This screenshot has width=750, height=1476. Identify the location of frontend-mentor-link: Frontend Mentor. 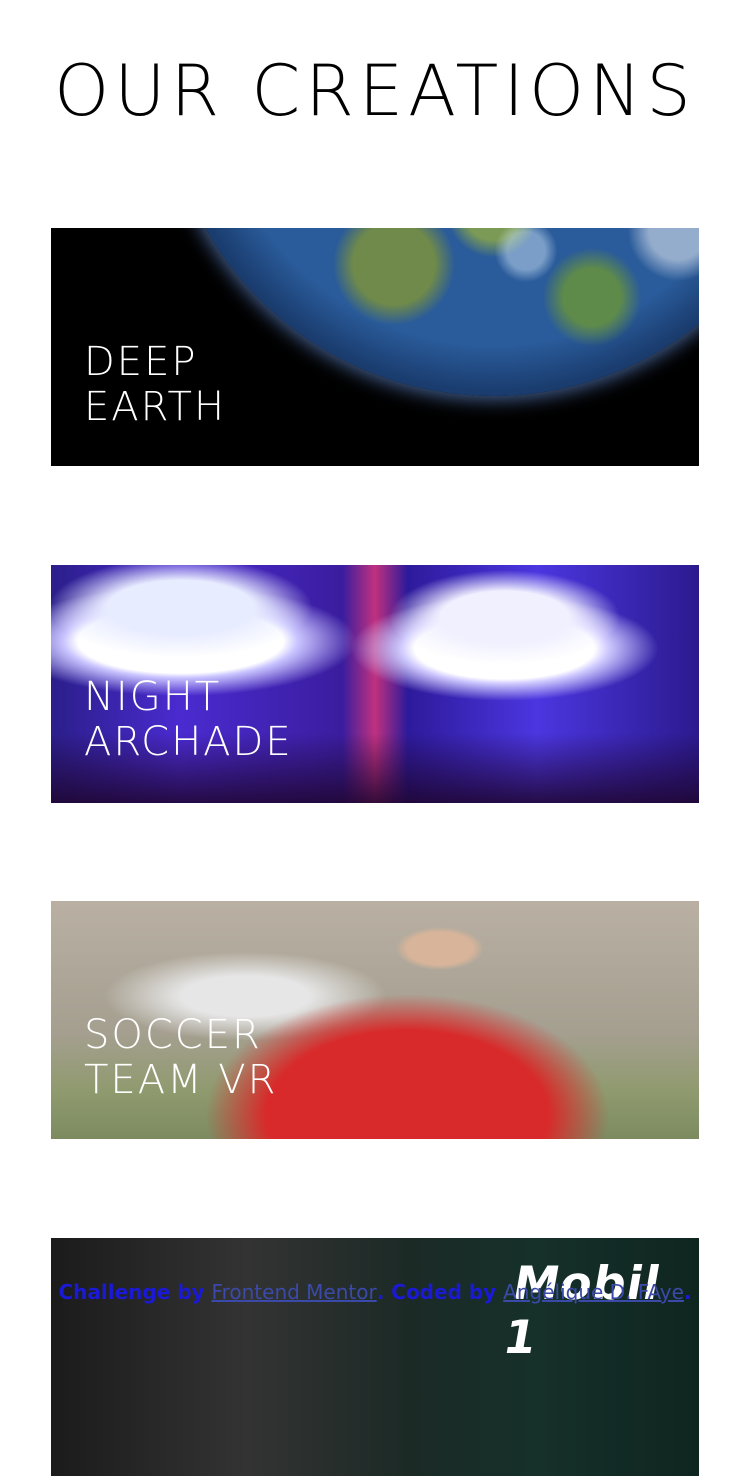
(294, 1292).